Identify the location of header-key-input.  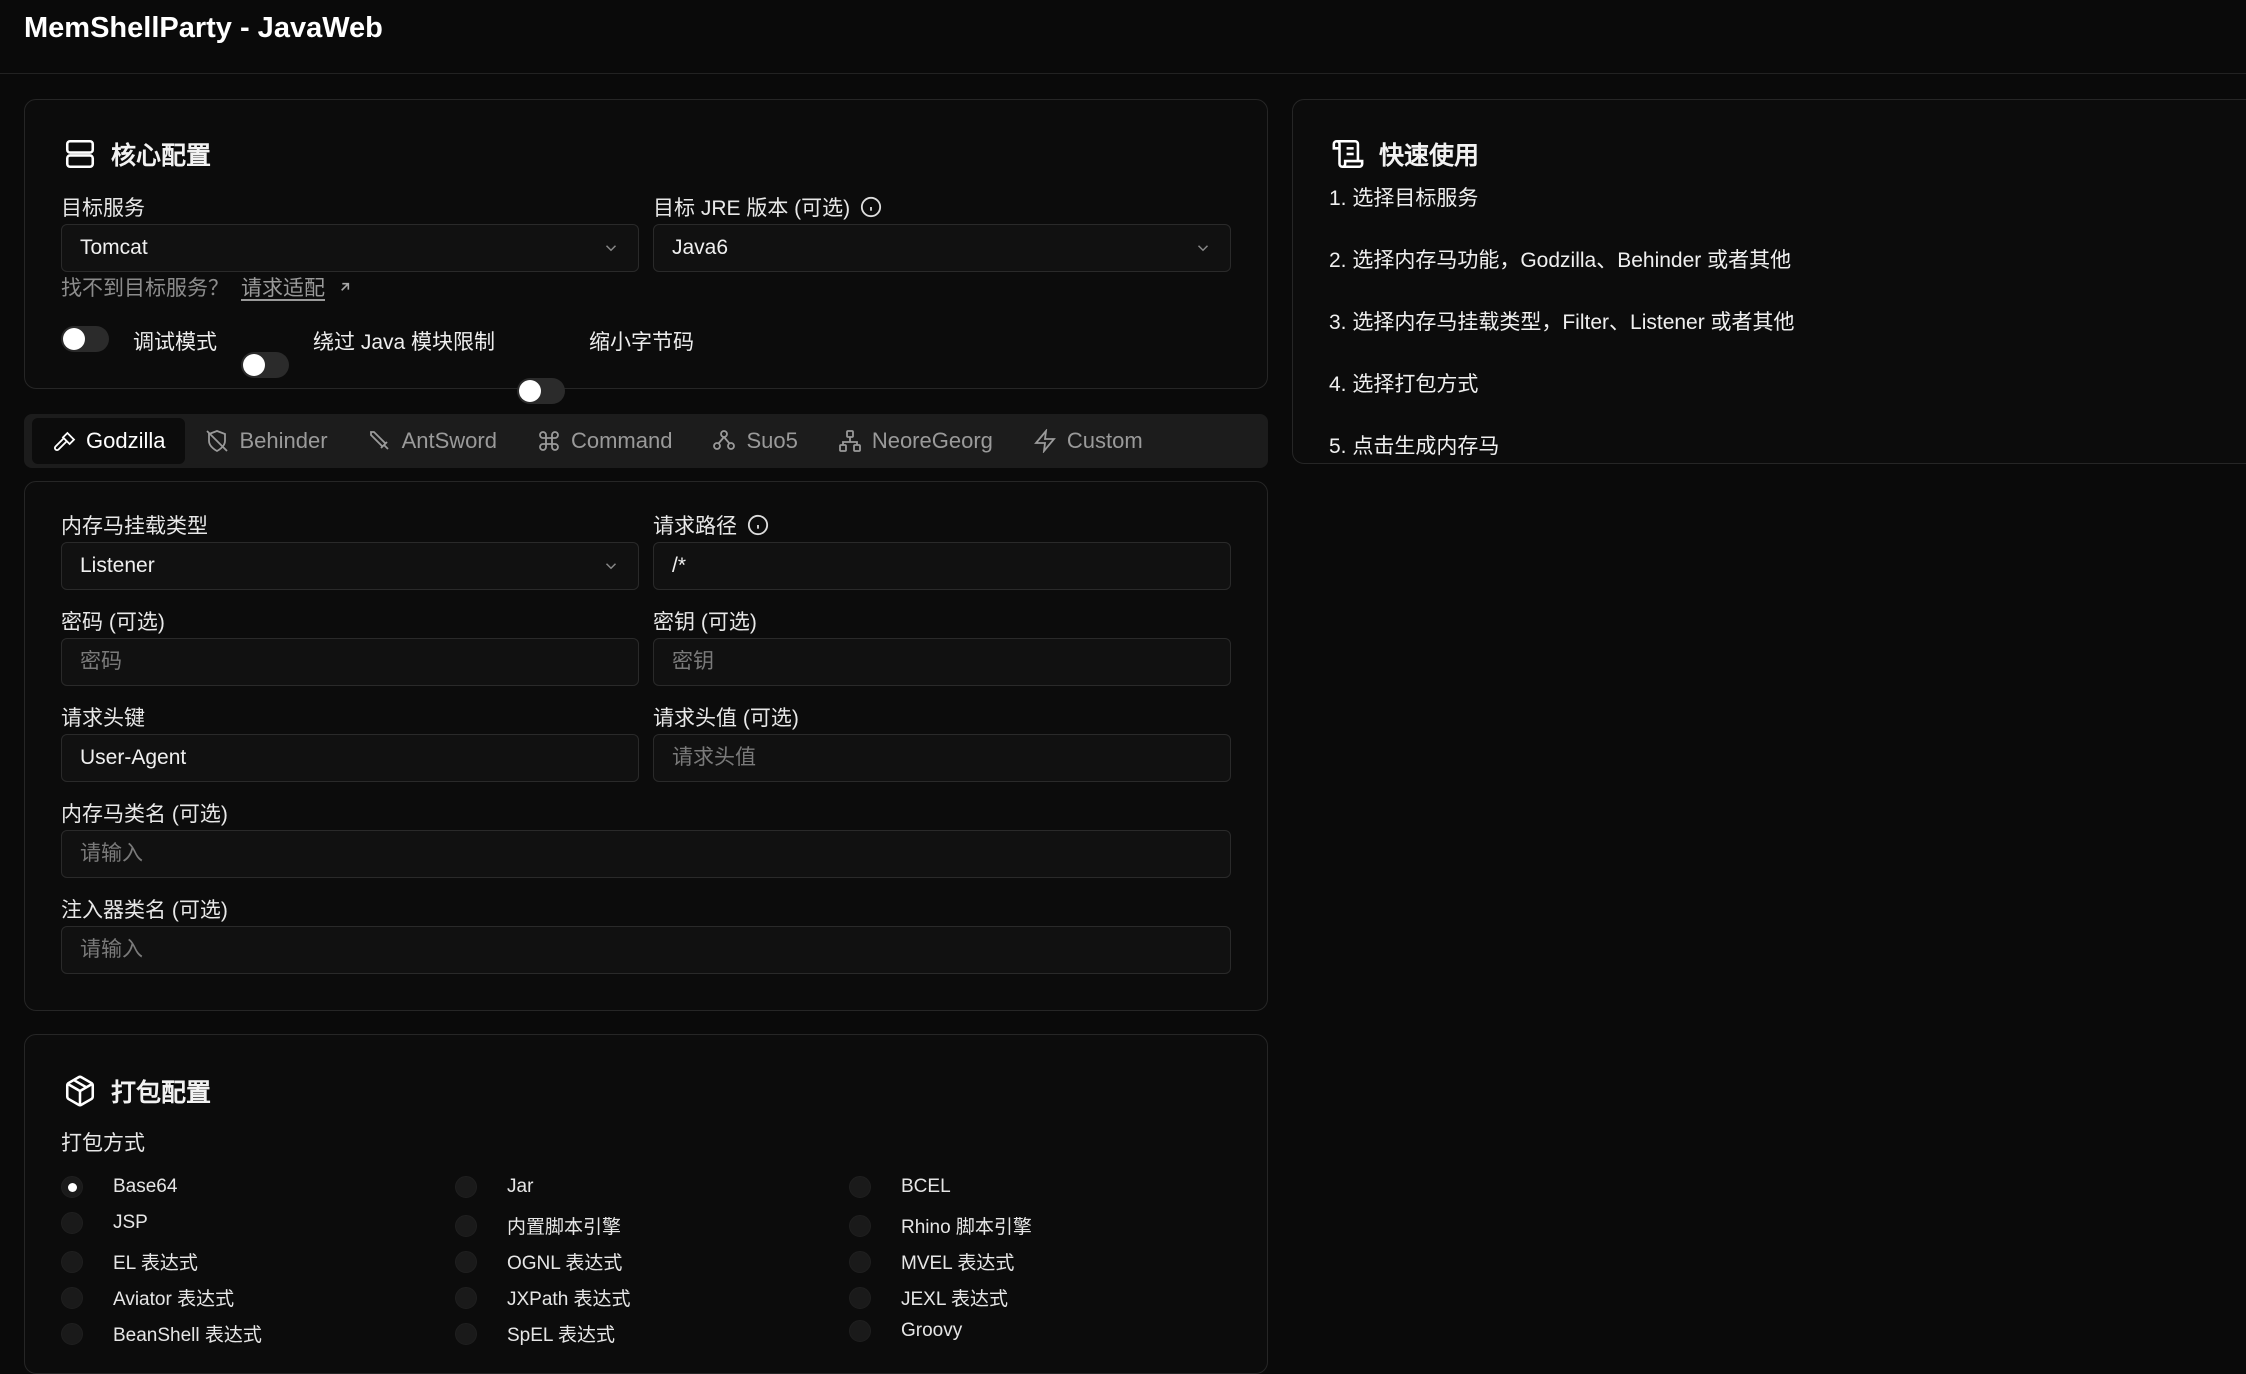
(350, 758).